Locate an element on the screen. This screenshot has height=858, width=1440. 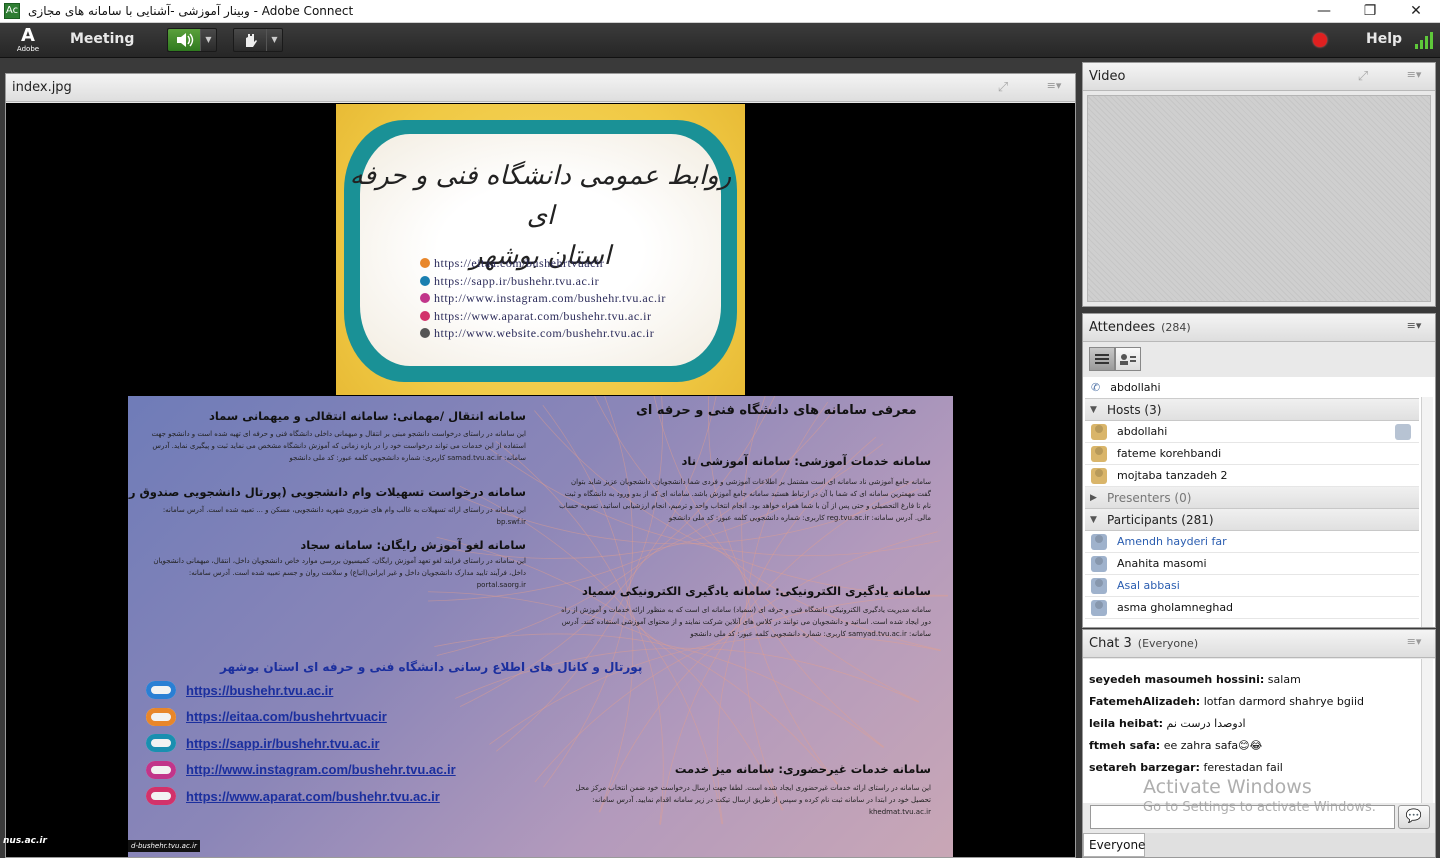
raise-hand-icon is located at coordinates (250, 40).